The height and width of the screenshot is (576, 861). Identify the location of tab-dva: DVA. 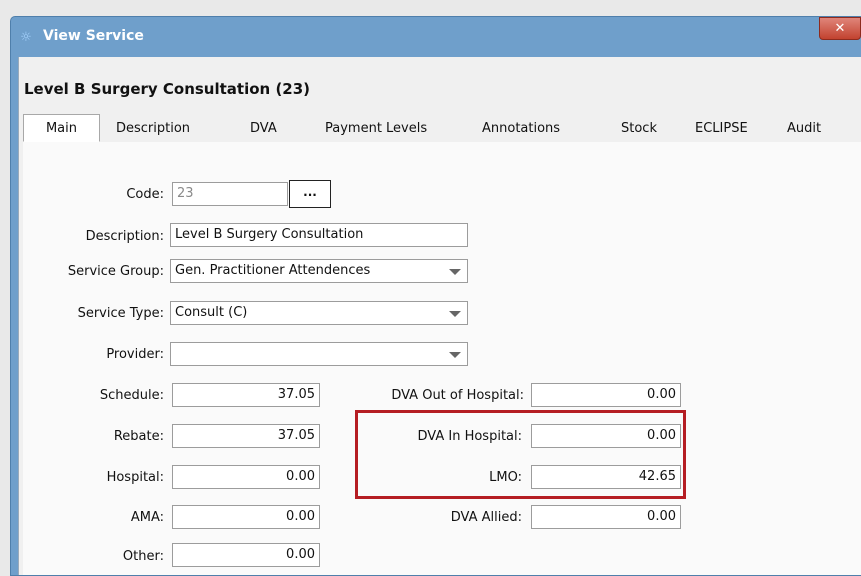
(263, 129).